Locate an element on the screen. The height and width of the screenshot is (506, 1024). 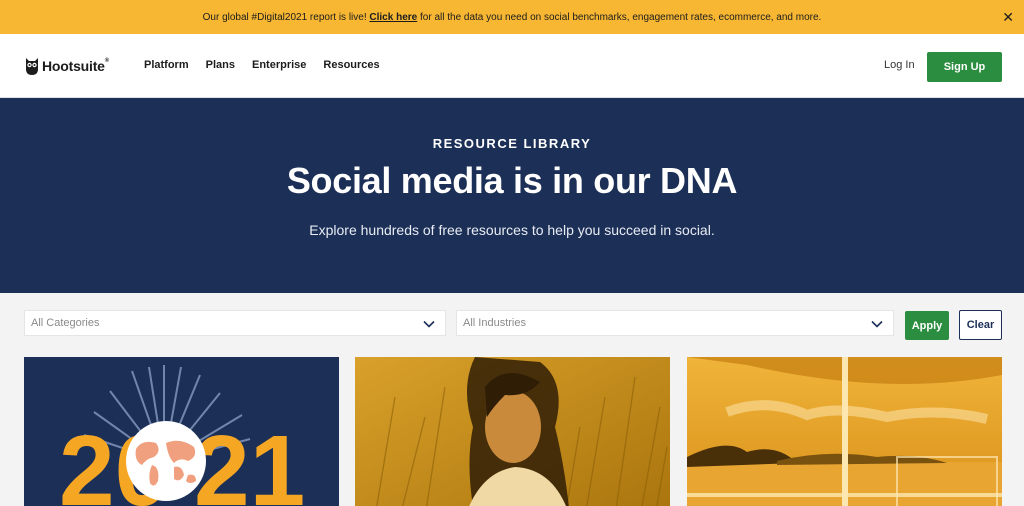
categories-select-value: All Categories is located at coordinates (65, 323).